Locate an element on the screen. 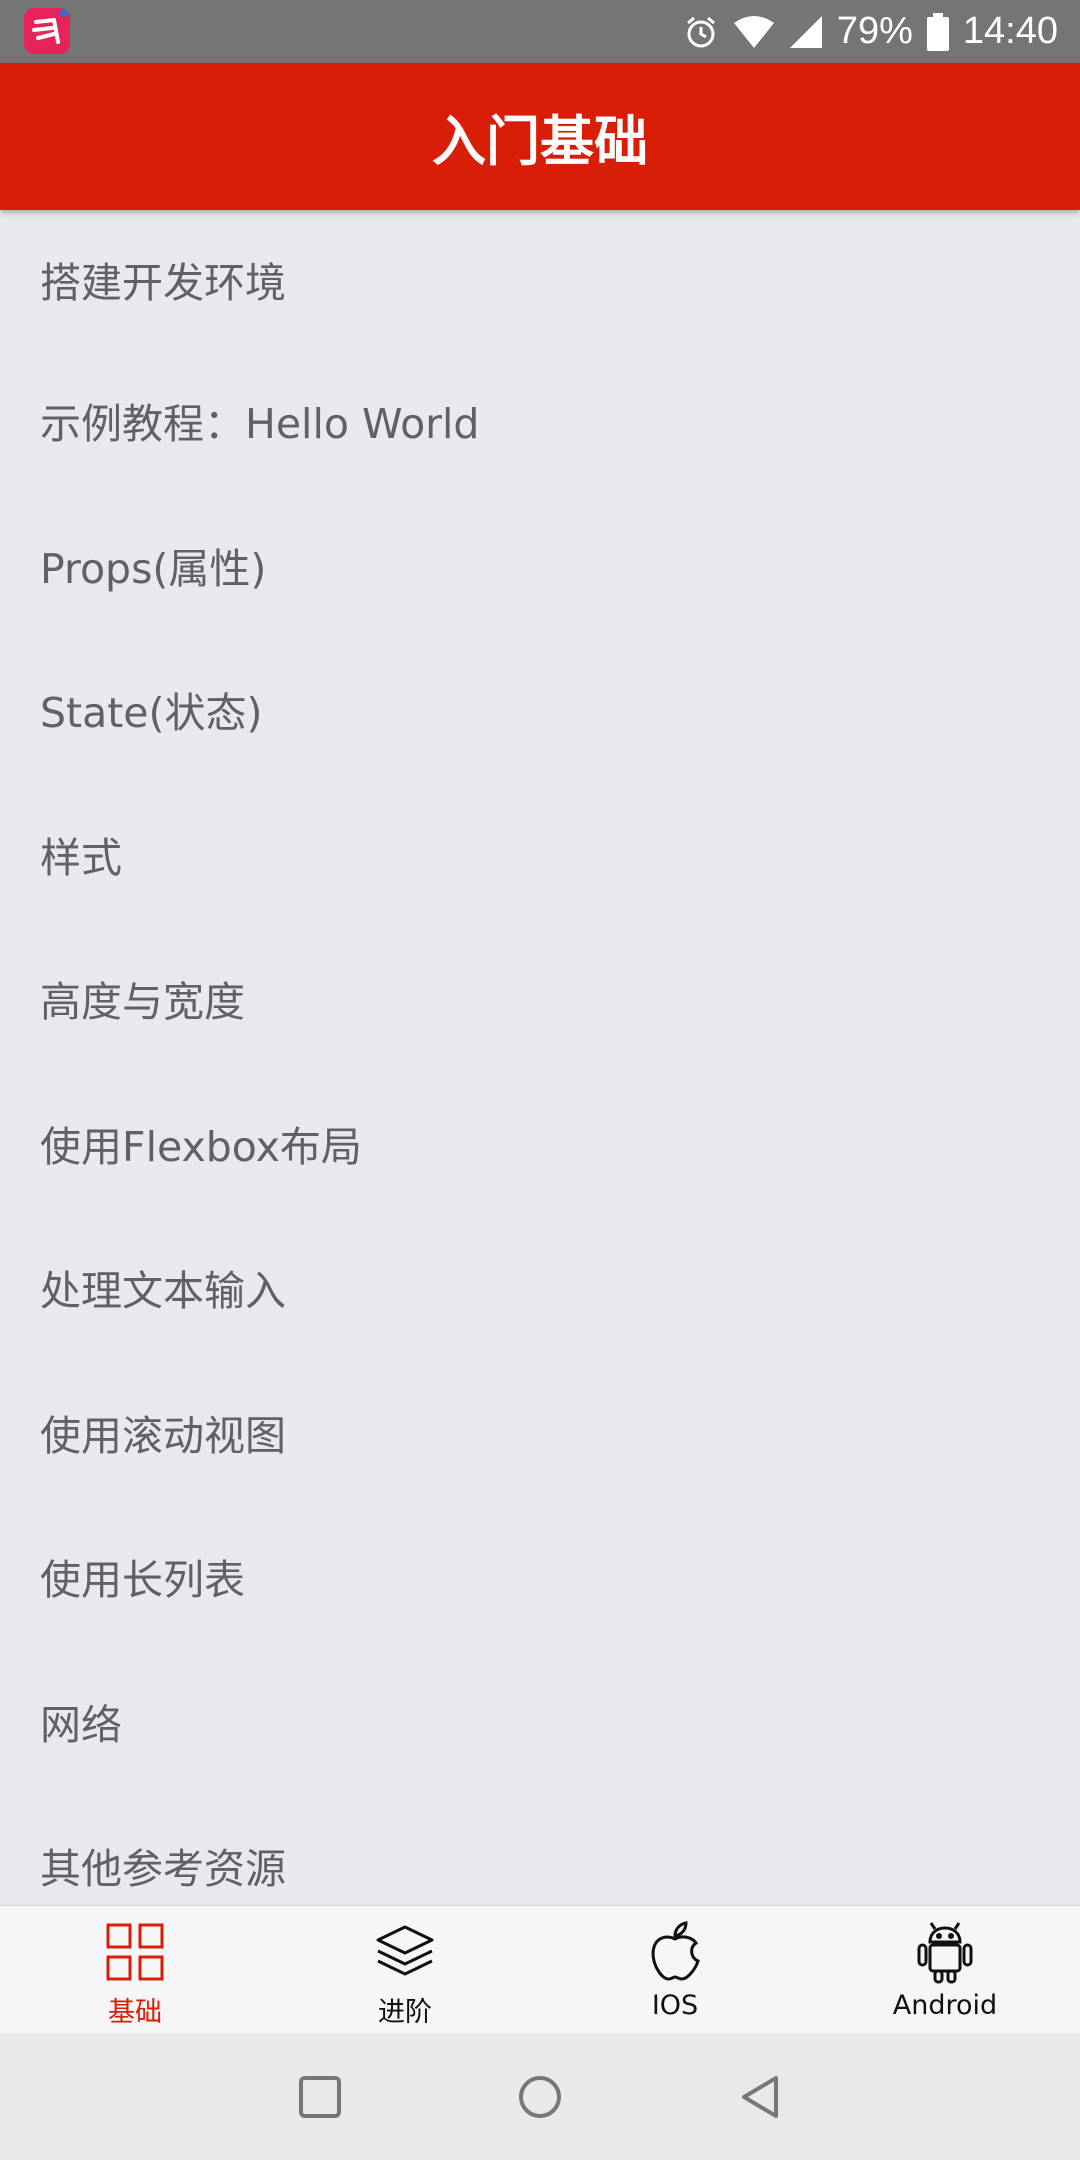  status-icons: 79% 14:40 is located at coordinates (870, 31).